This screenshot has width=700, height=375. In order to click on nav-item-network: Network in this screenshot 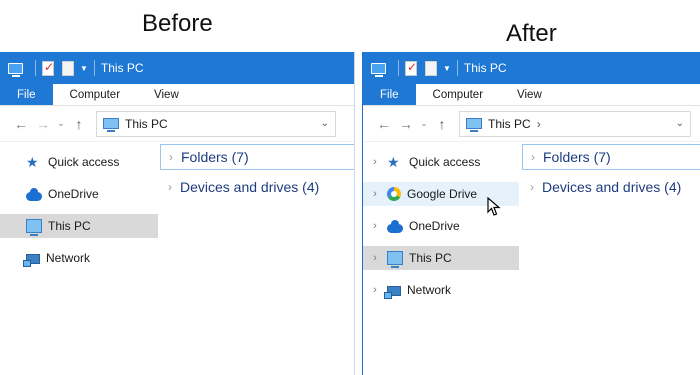, I will do `click(79, 258)`.